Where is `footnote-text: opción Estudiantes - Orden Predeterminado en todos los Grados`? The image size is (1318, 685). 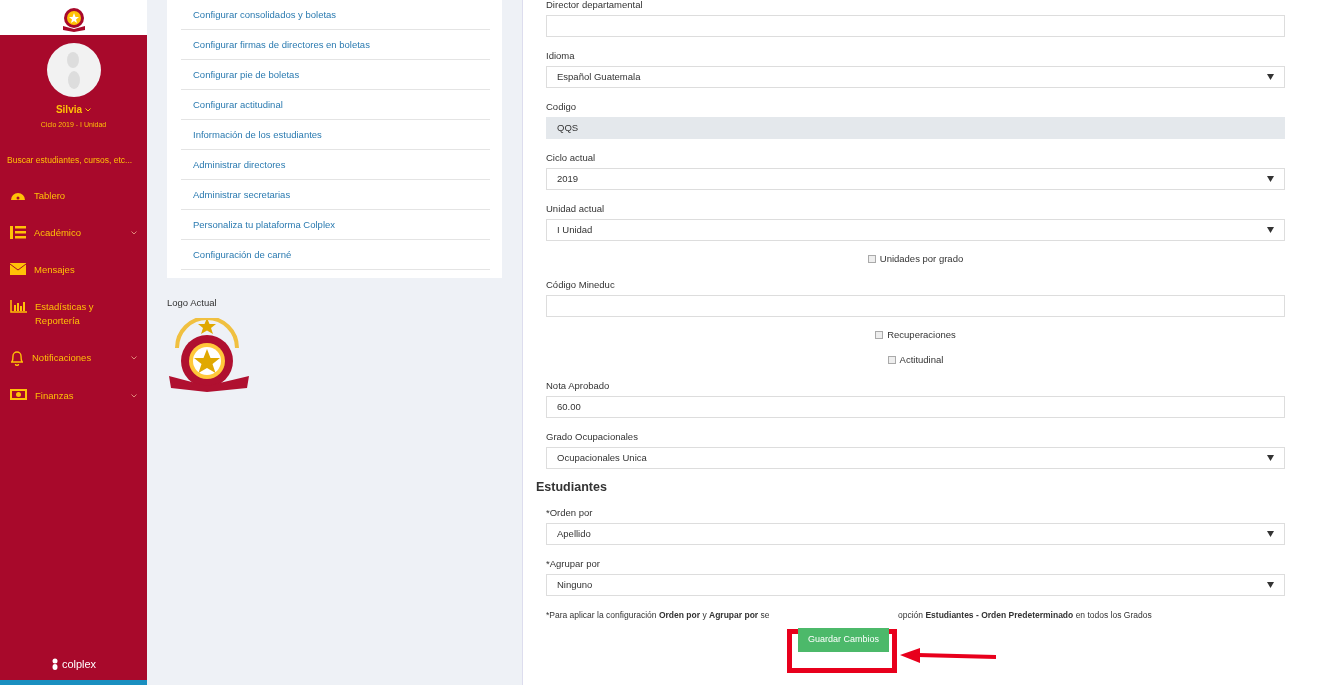
footnote-text: opción Estudiantes - Orden Predeterminado en todos los Grados is located at coordinates (1025, 615).